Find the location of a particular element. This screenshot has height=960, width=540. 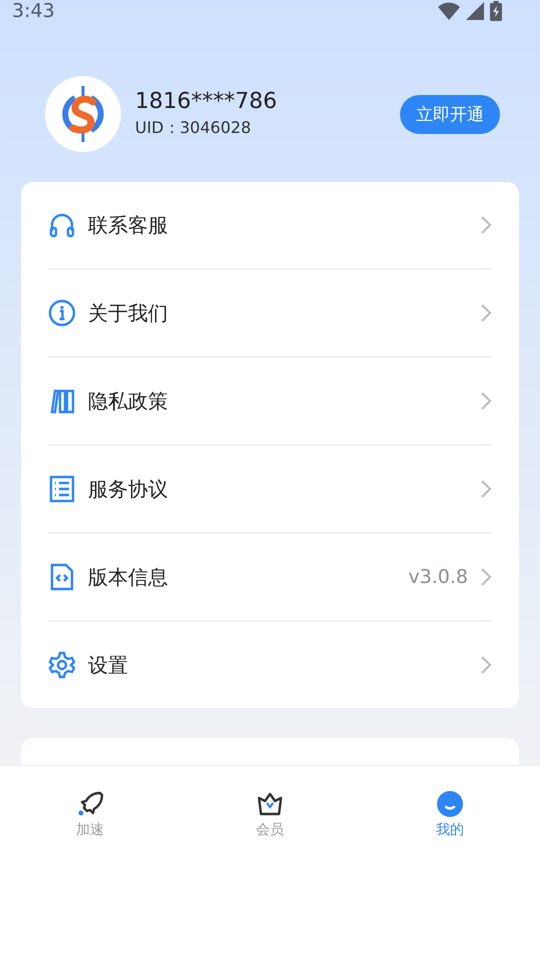

nav-tab: 我的 is located at coordinates (450, 814).